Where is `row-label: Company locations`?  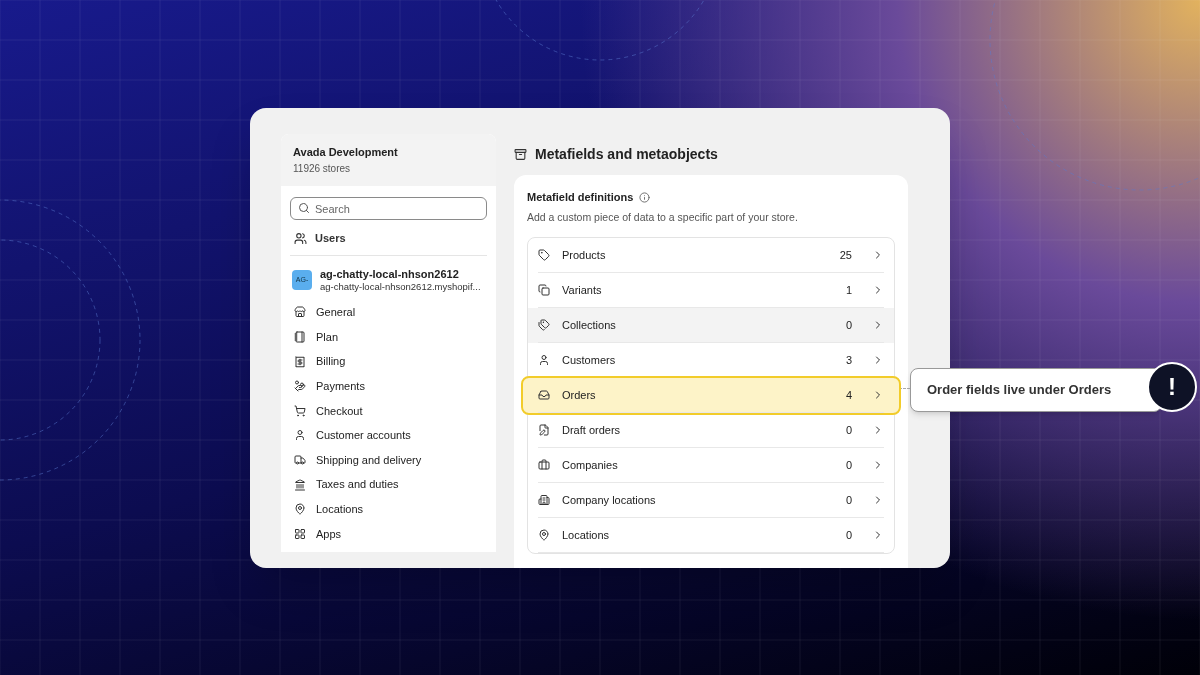
row-label: Company locations is located at coordinates (609, 500).